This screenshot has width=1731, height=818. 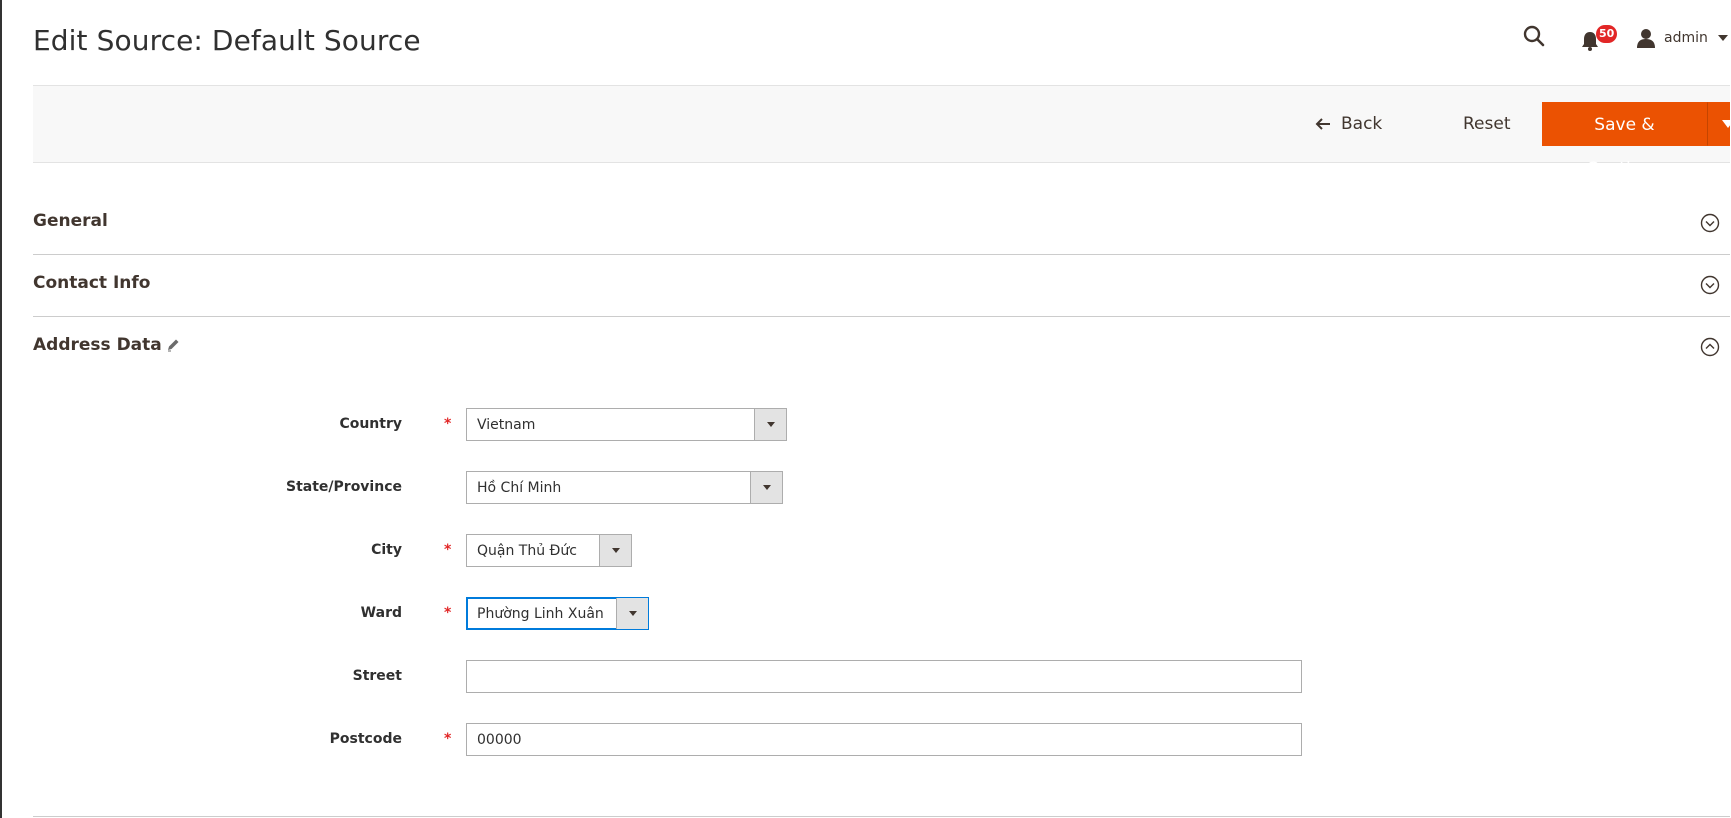 I want to click on street-field-row: Street, so click(x=702, y=677).